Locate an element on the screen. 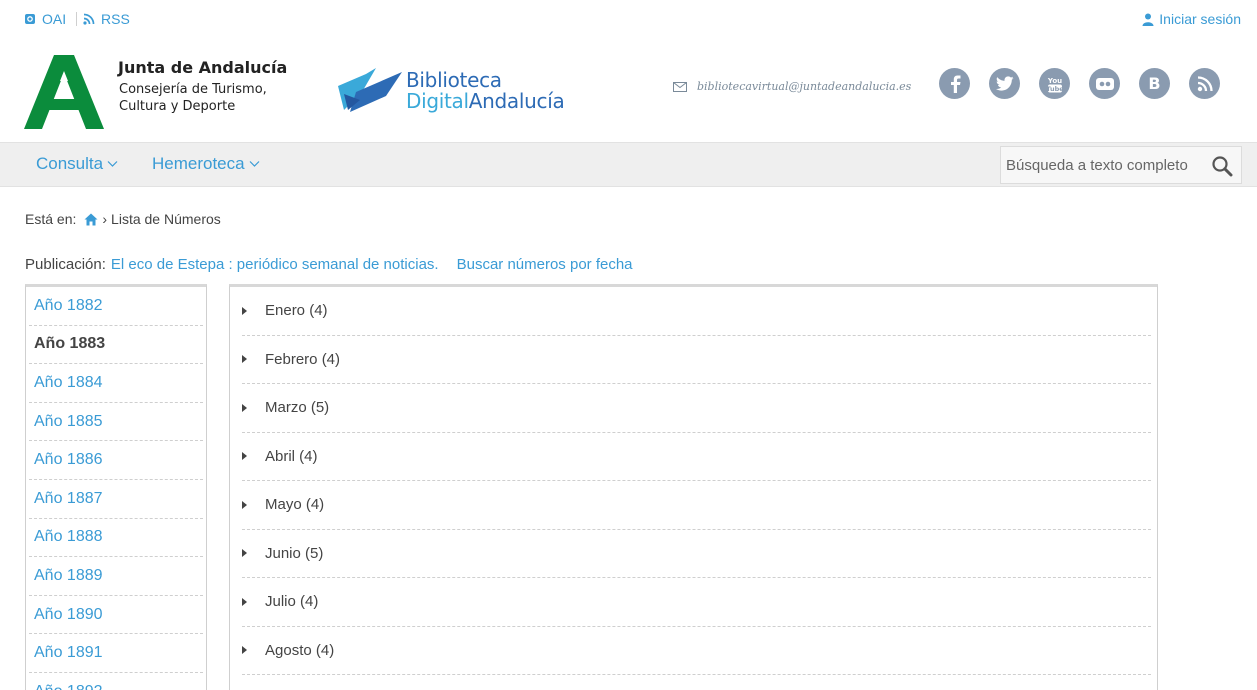 Image resolution: width=1257 pixels, height=690 pixels. junta-andalucia-logo is located at coordinates (64, 92).